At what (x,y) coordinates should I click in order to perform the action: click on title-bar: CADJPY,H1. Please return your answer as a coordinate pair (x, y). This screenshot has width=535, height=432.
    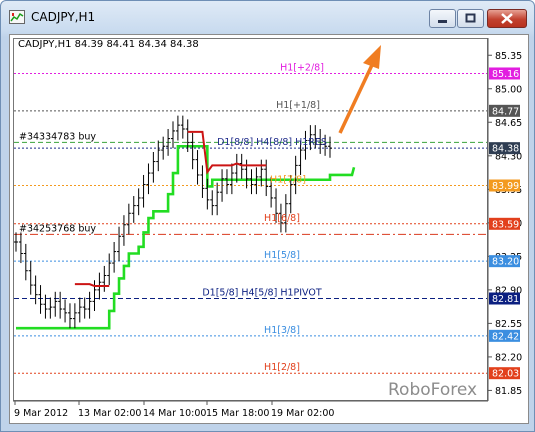
    Looking at the image, I should click on (267, 18).